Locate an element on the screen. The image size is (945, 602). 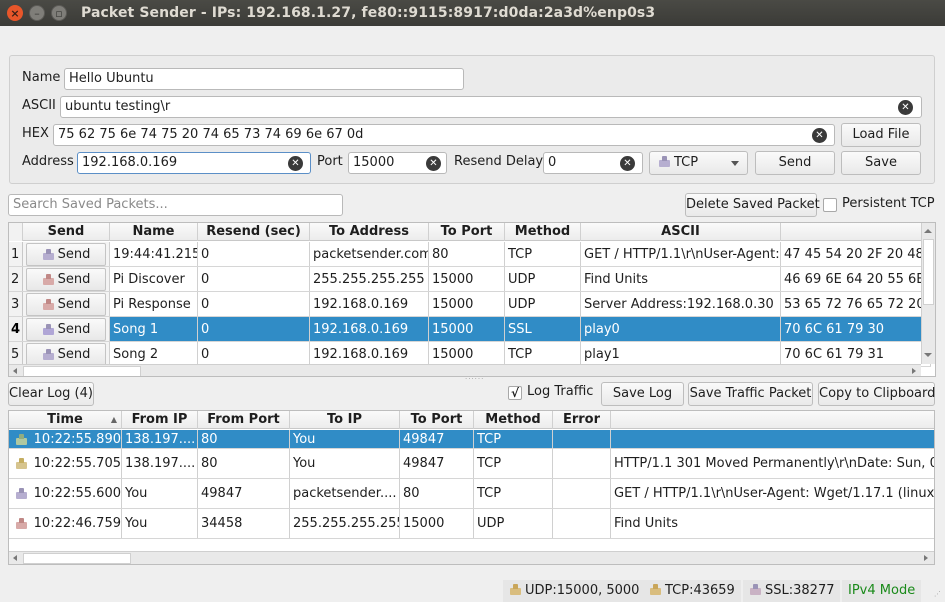
clear-log-button: Clear Log (4) is located at coordinates (51, 394).